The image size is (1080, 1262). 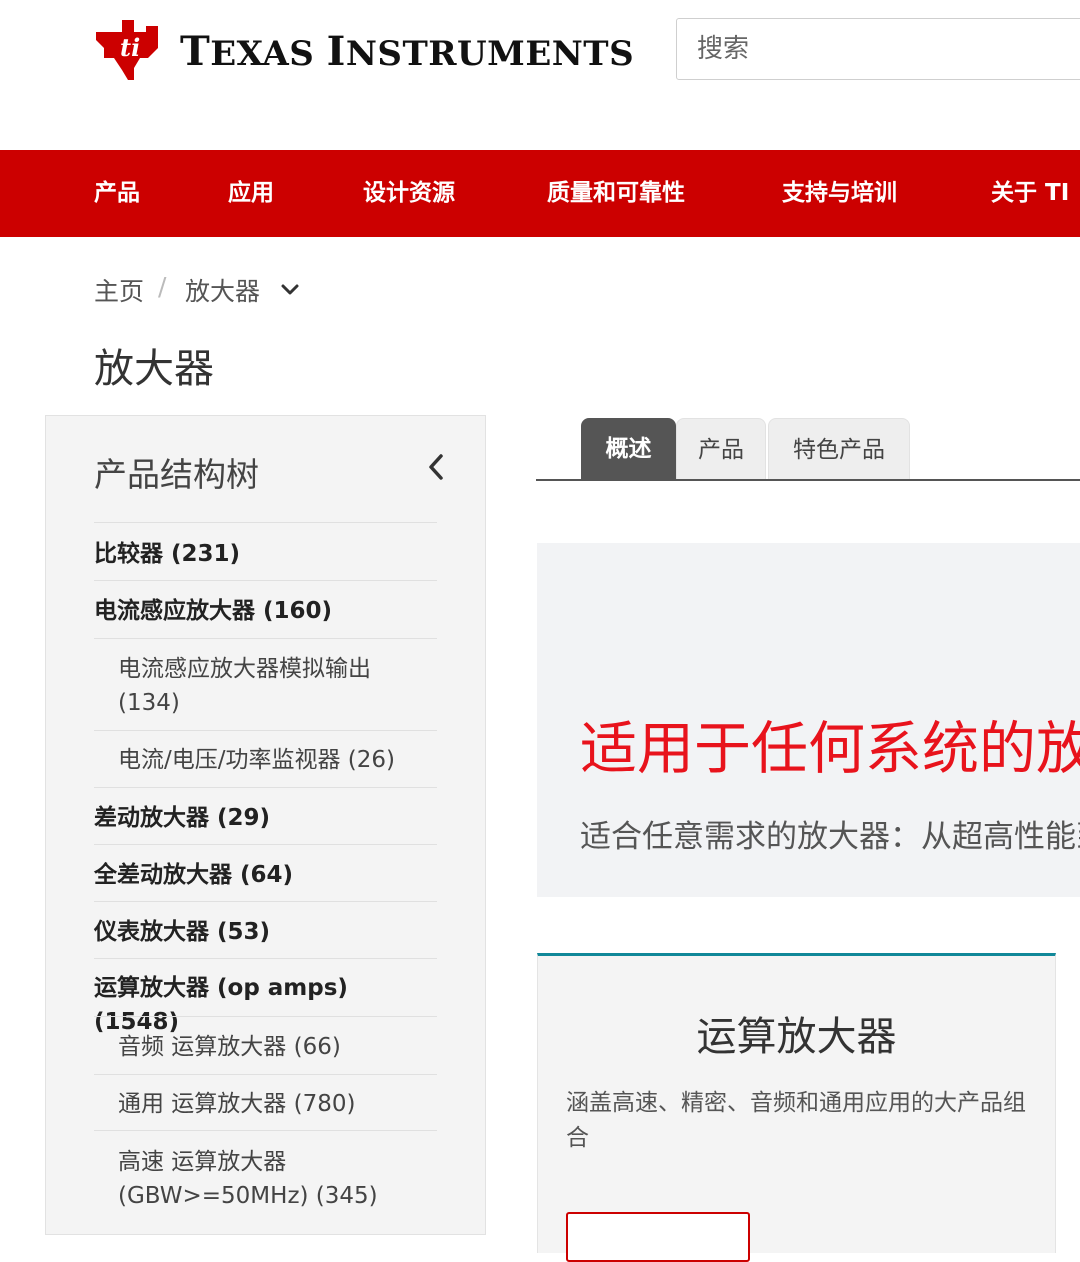 What do you see at coordinates (248, 1179) in the screenshot?
I see `tree-item-label: 高速 运算放大器 (GBW>=50MHz) (345)` at bounding box center [248, 1179].